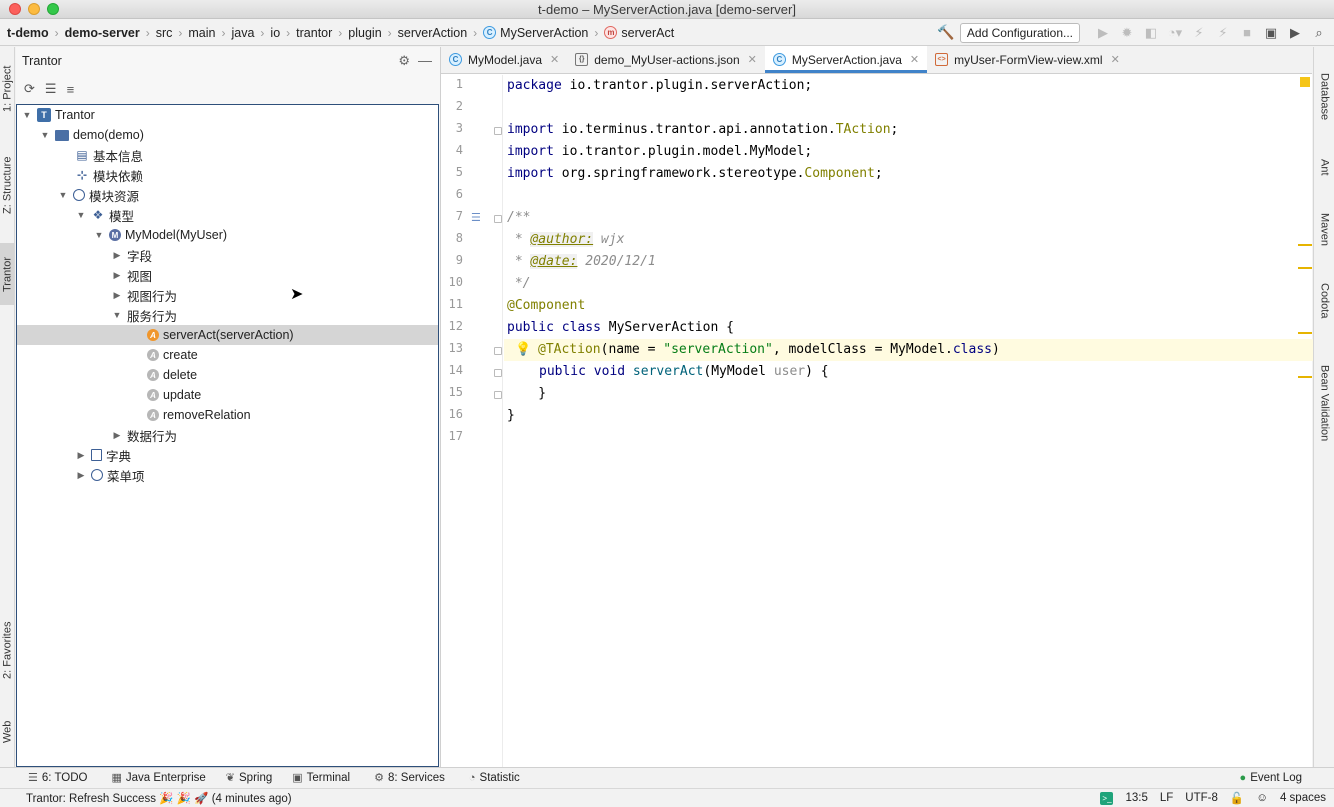 The height and width of the screenshot is (807, 1334). I want to click on tab-myserveraction-java: C MyServerAction.java ✕, so click(846, 59).